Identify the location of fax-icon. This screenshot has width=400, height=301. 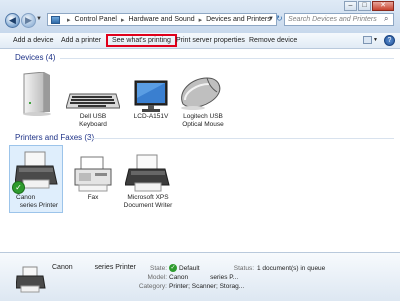
(93, 174).